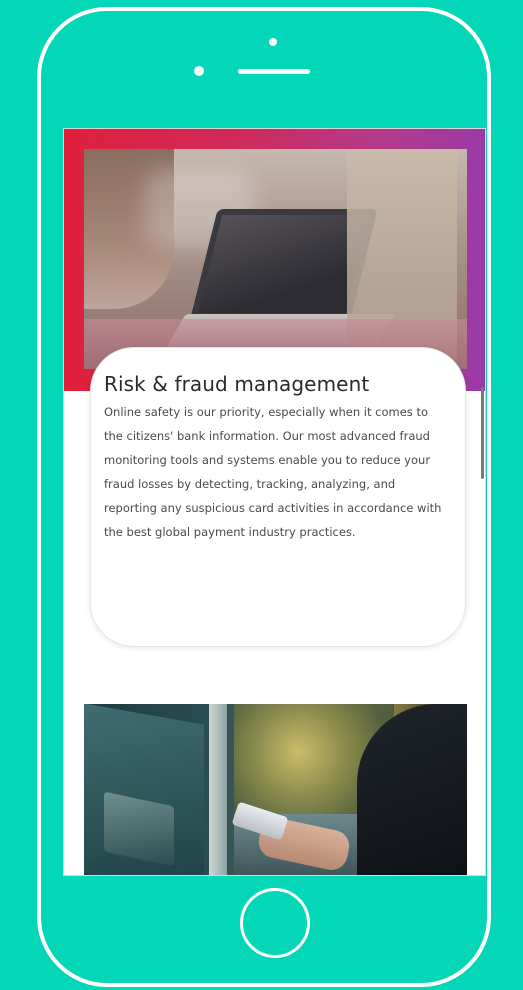  I want to click on card-title: Risk & fraud management, so click(237, 384).